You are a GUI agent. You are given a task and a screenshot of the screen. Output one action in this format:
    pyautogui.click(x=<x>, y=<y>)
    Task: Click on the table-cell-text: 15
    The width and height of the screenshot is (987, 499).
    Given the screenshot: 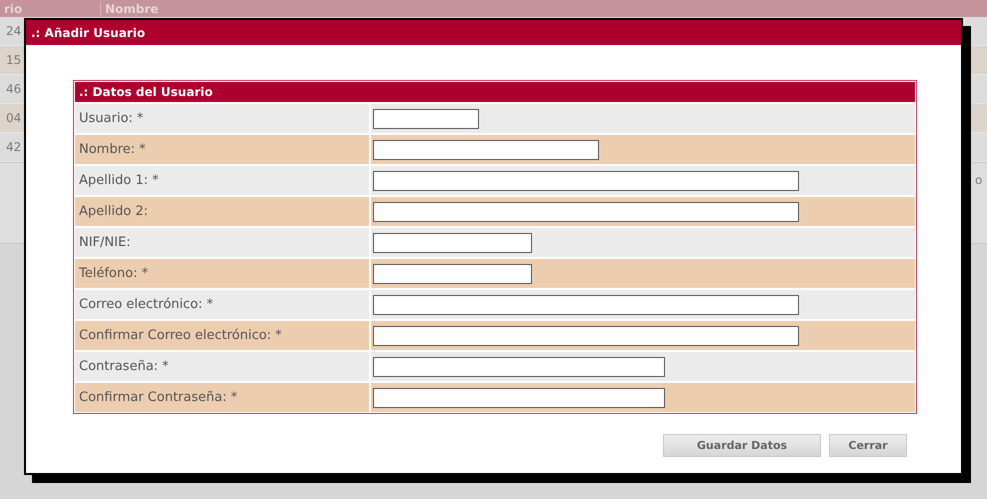 What is the action you would take?
    pyautogui.click(x=13, y=60)
    